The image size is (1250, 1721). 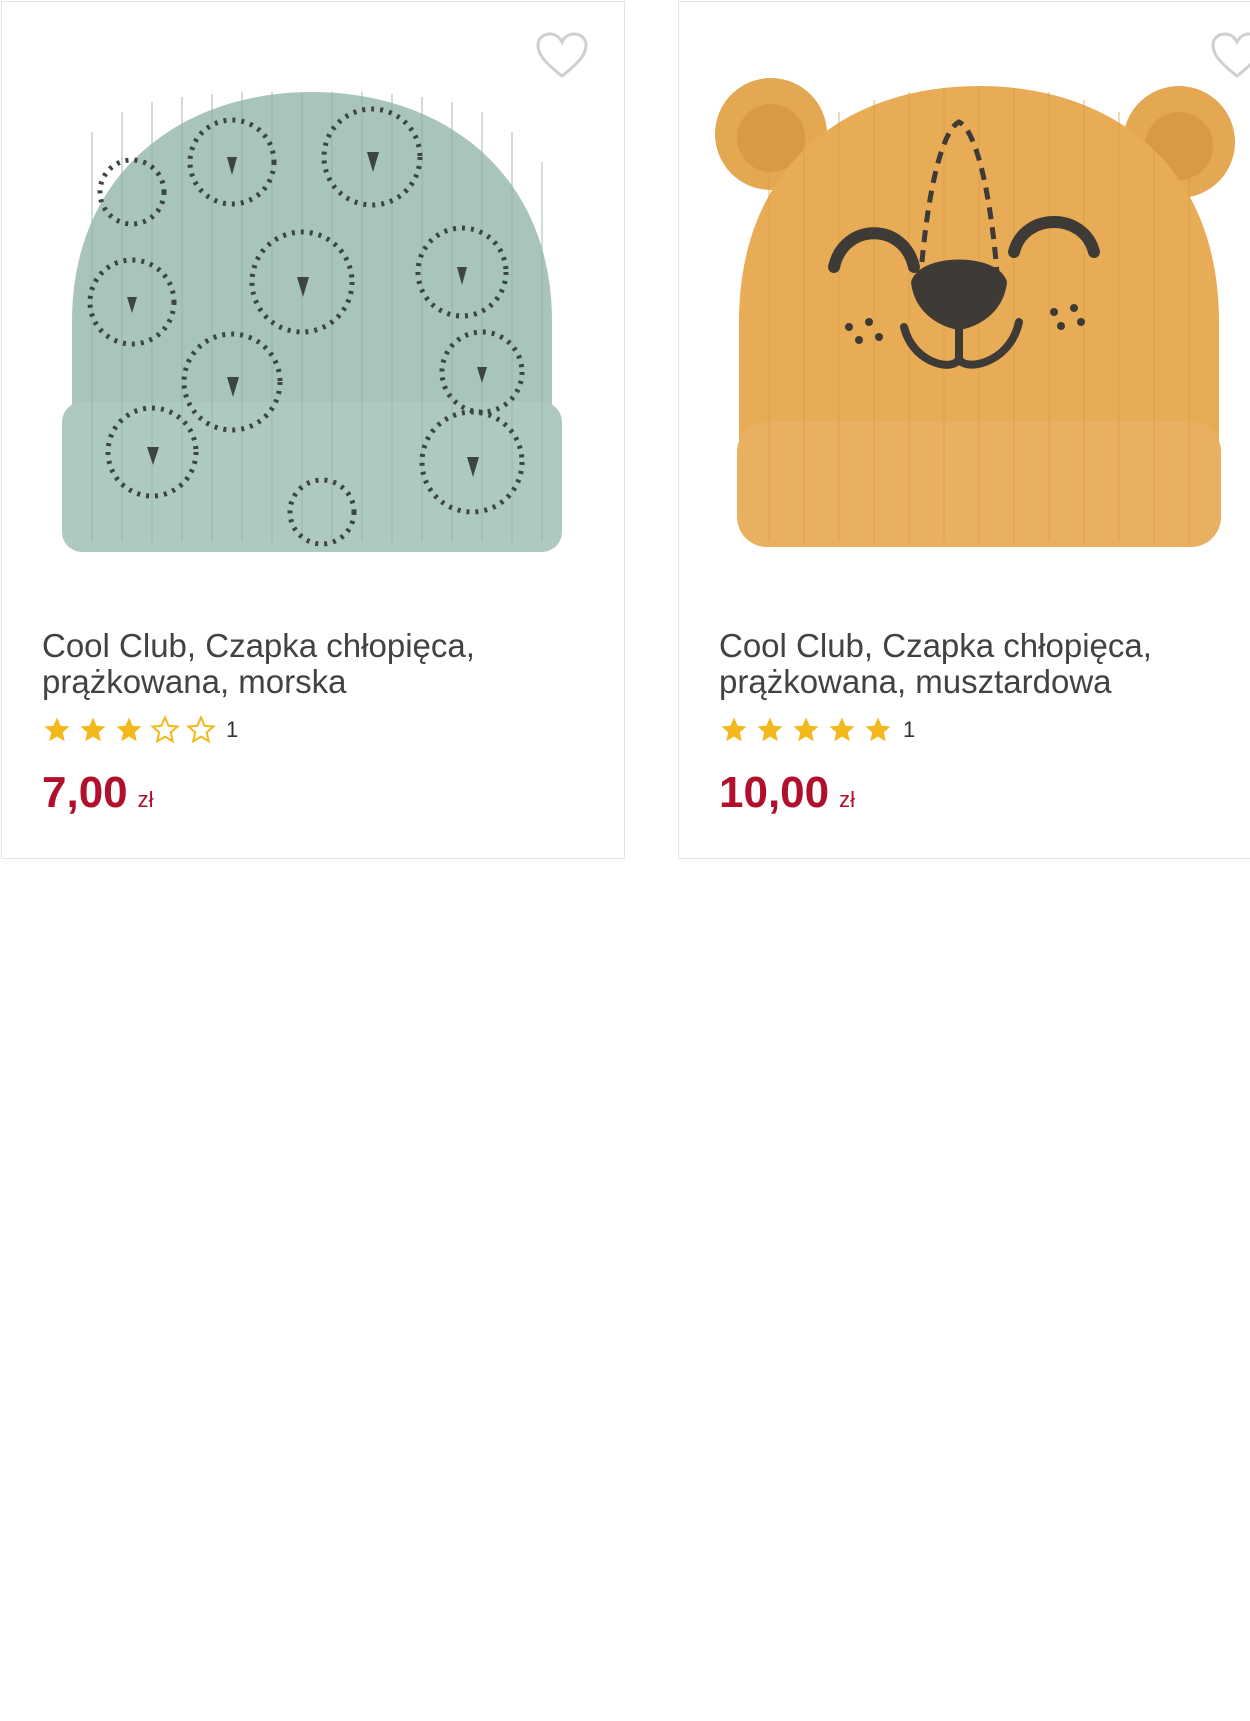 What do you see at coordinates (85, 792) in the screenshot?
I see `price-value: 7,00` at bounding box center [85, 792].